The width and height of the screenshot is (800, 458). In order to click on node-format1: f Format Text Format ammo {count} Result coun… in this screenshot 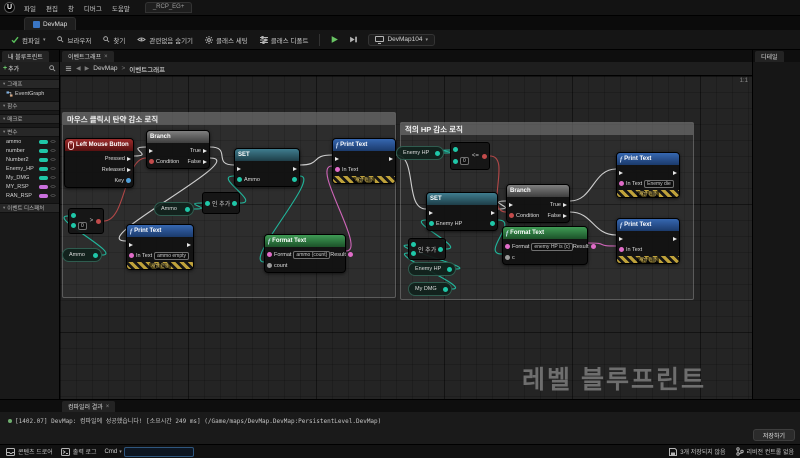, I will do `click(308, 253)`.